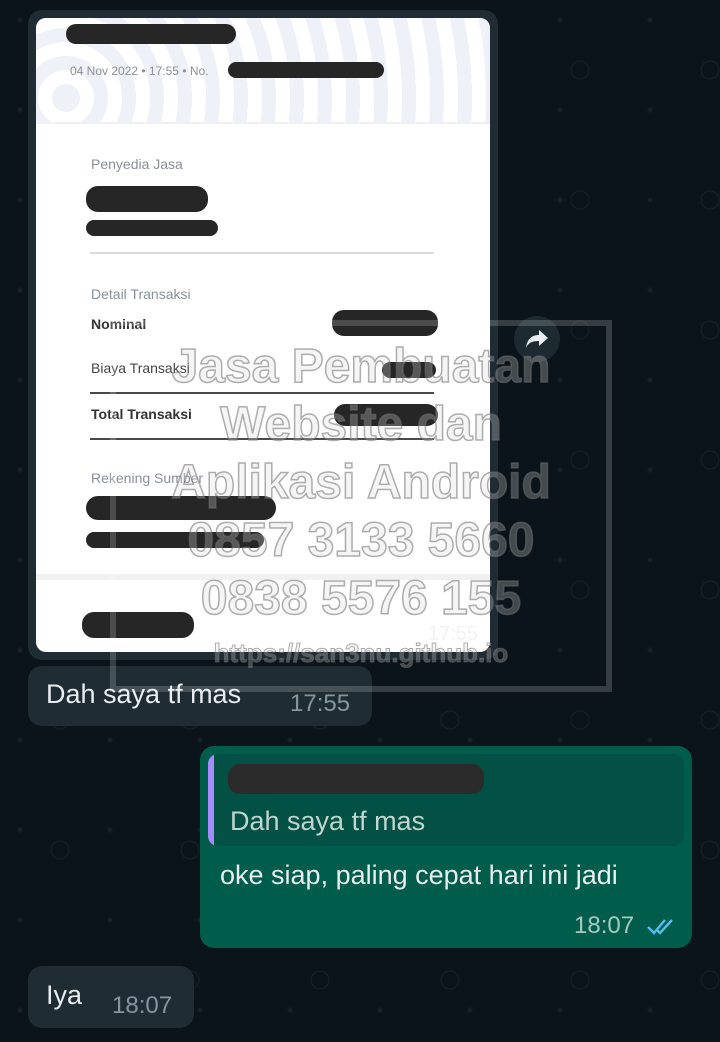 Image resolution: width=720 pixels, height=1042 pixels. I want to click on redacted-provider-name, so click(147, 199).